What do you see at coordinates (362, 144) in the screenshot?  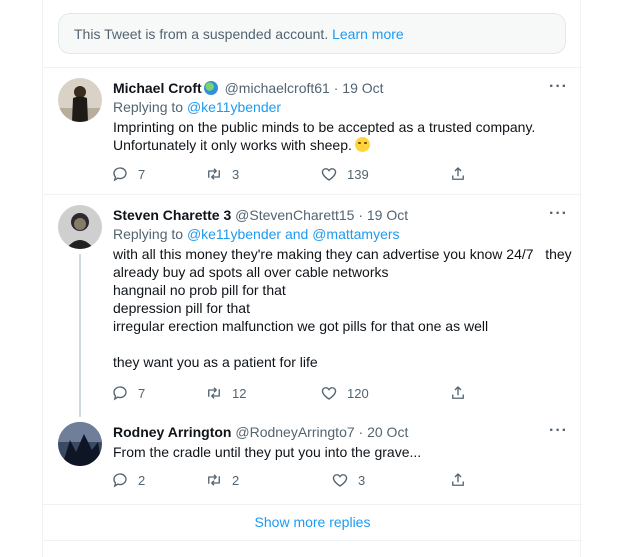 I see `rolling-eyes-emoji-icon` at bounding box center [362, 144].